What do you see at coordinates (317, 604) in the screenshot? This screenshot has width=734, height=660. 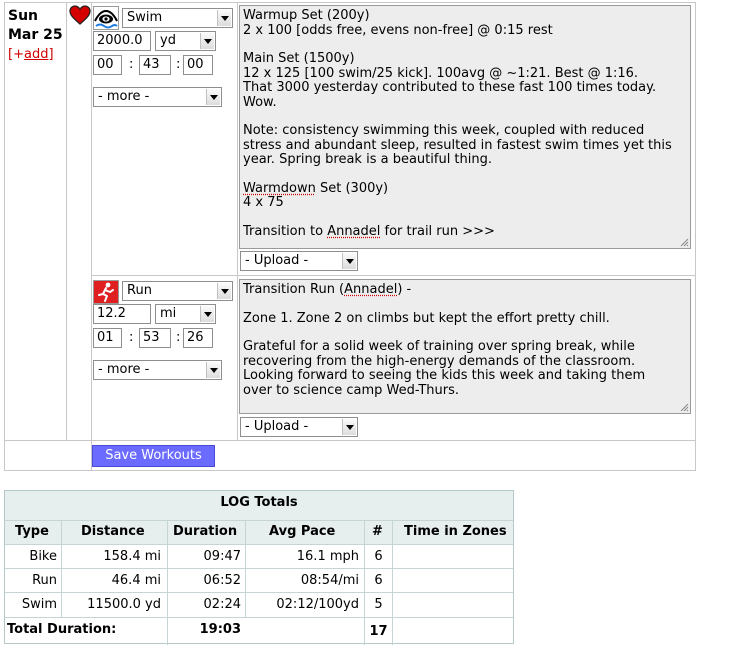 I see `row-avg-pace: 02:12/100yd` at bounding box center [317, 604].